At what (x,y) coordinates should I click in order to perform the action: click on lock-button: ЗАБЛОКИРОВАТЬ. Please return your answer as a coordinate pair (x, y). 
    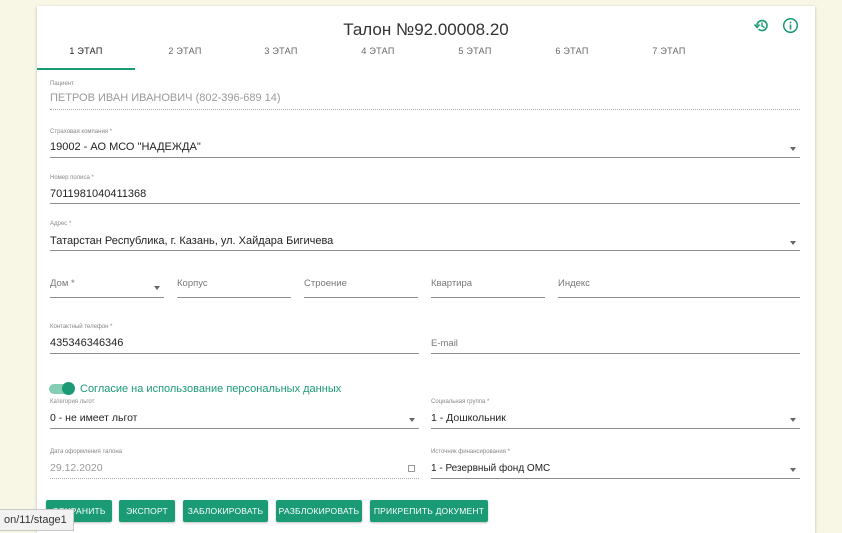
    Looking at the image, I should click on (225, 511).